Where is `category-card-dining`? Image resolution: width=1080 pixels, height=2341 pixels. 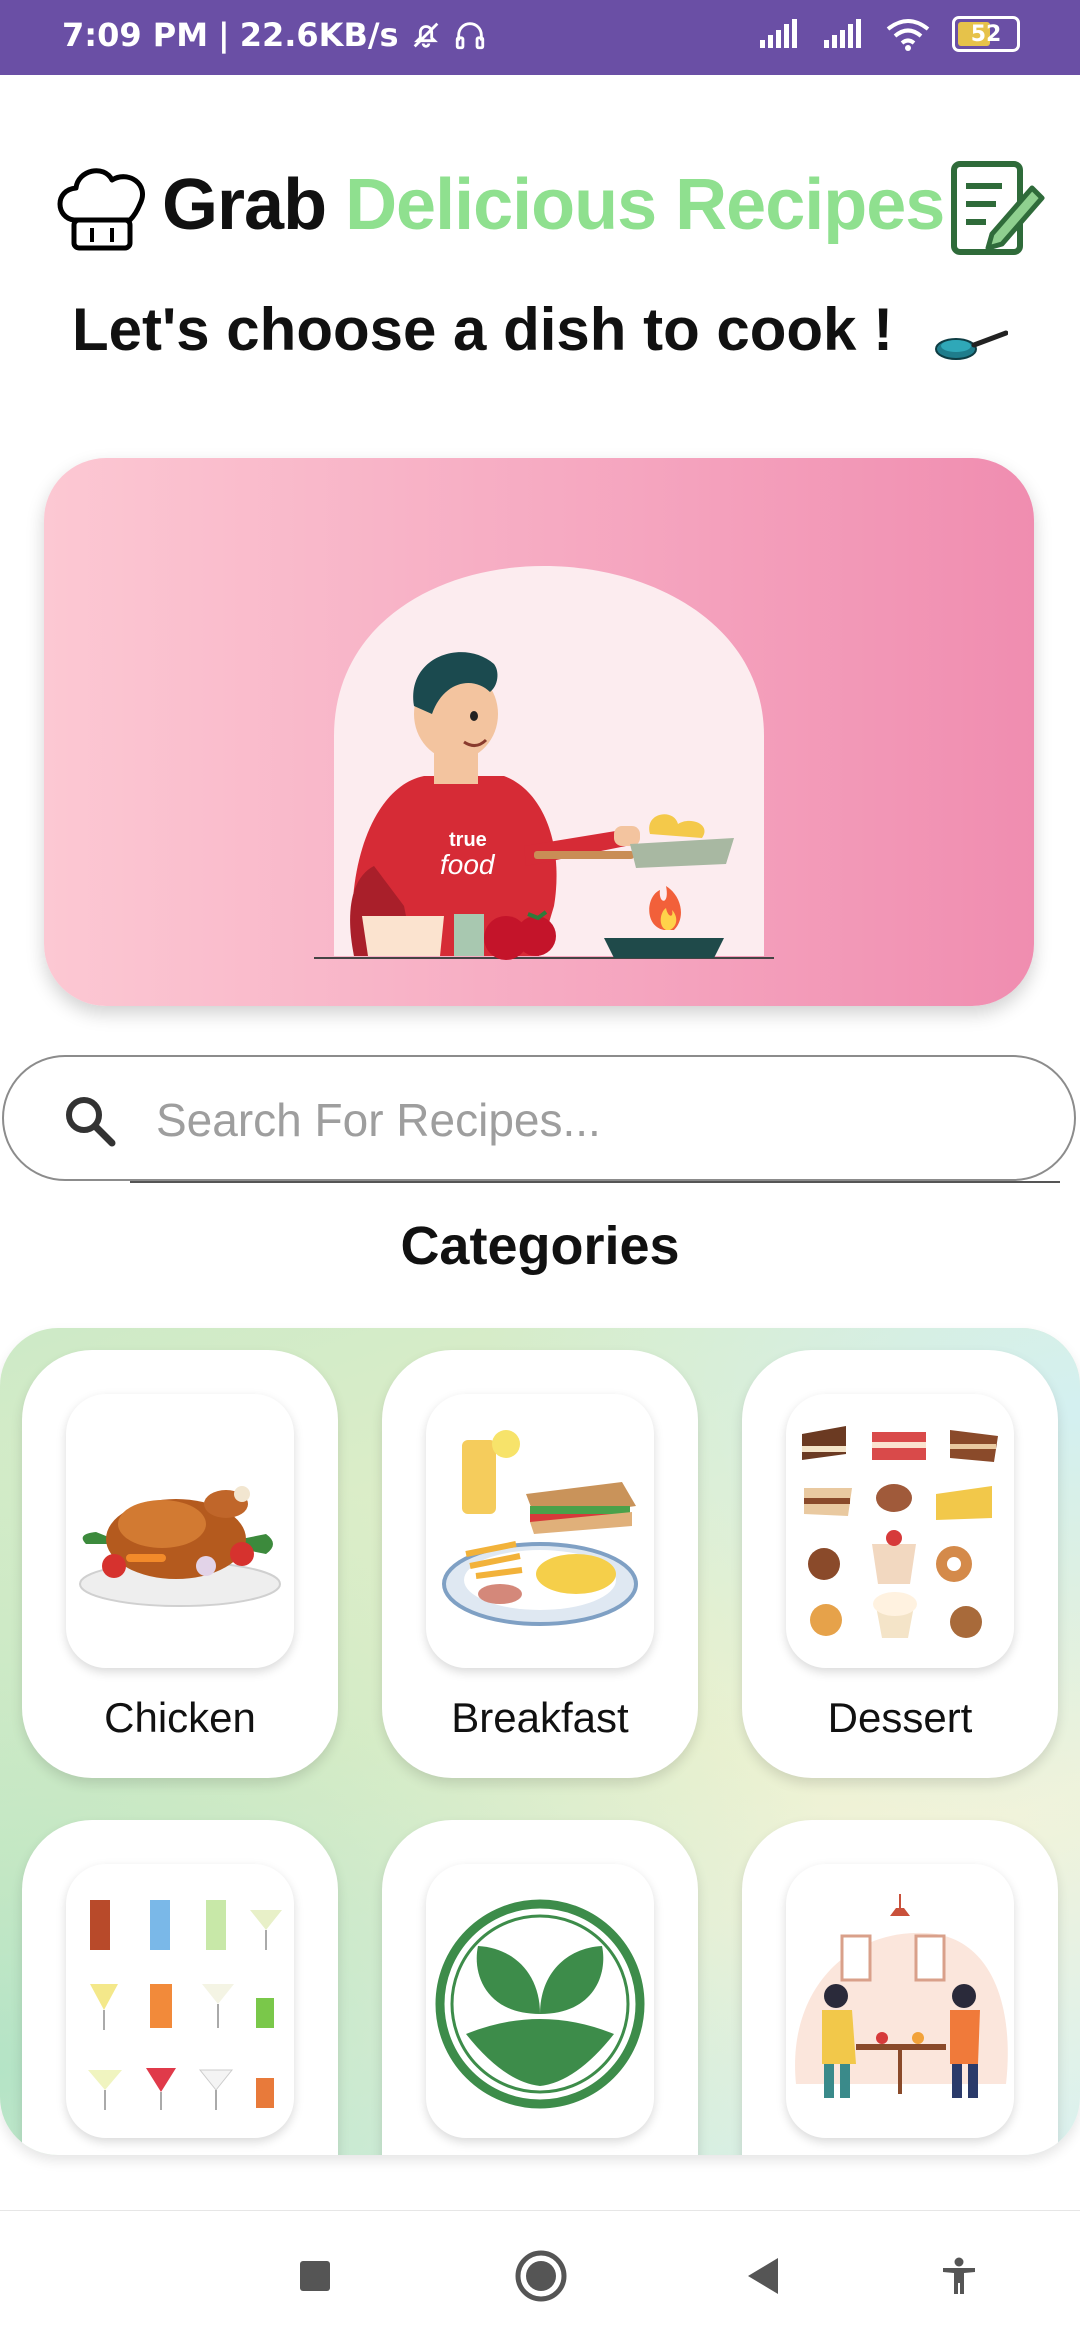 category-card-dining is located at coordinates (900, 1987).